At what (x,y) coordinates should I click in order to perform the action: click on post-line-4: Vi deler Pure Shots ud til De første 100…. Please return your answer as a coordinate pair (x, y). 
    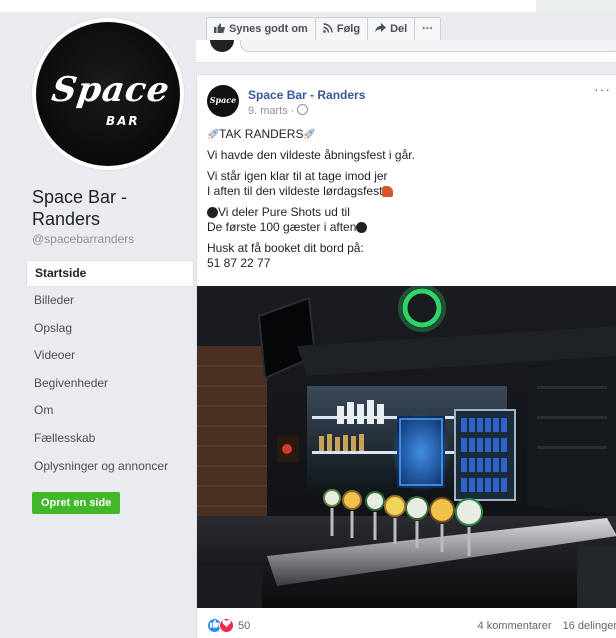
    Looking at the image, I should click on (407, 220).